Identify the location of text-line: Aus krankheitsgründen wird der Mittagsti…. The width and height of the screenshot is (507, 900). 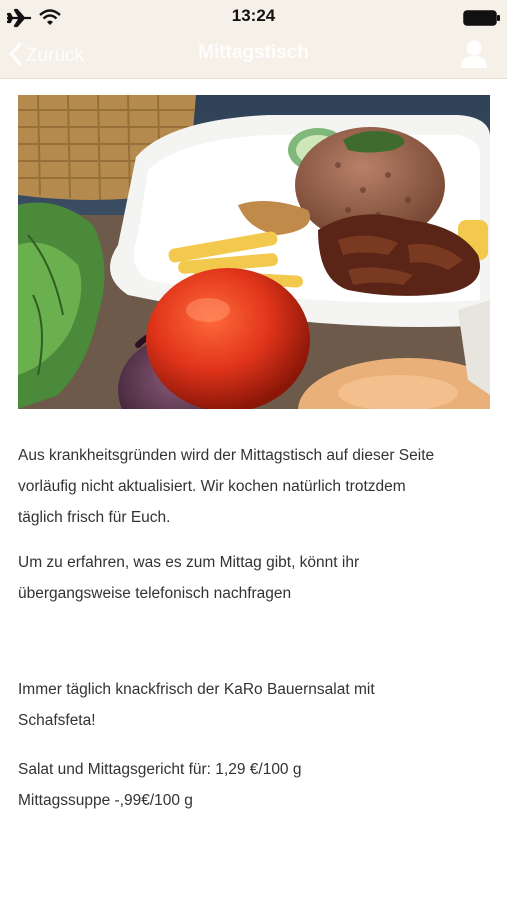
(226, 455).